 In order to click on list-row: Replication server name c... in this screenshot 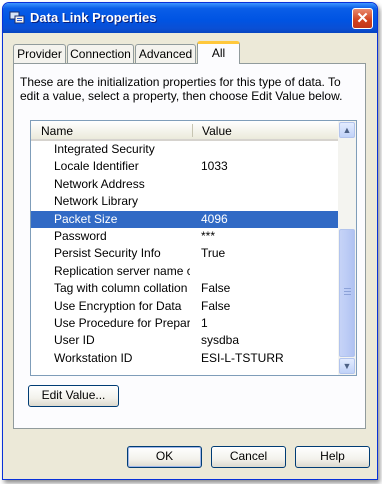, I will do `click(184, 271)`.